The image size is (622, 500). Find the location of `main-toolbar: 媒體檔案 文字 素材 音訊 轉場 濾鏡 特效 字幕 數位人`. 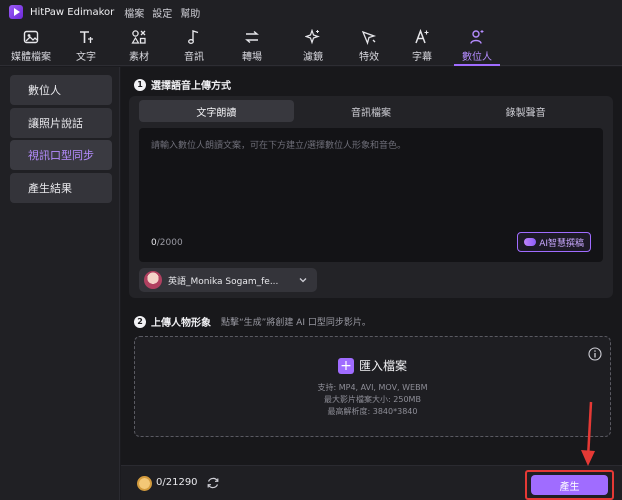

main-toolbar: 媒體檔案 文字 素材 音訊 轉場 濾鏡 特效 字幕 數位人 is located at coordinates (311, 45).